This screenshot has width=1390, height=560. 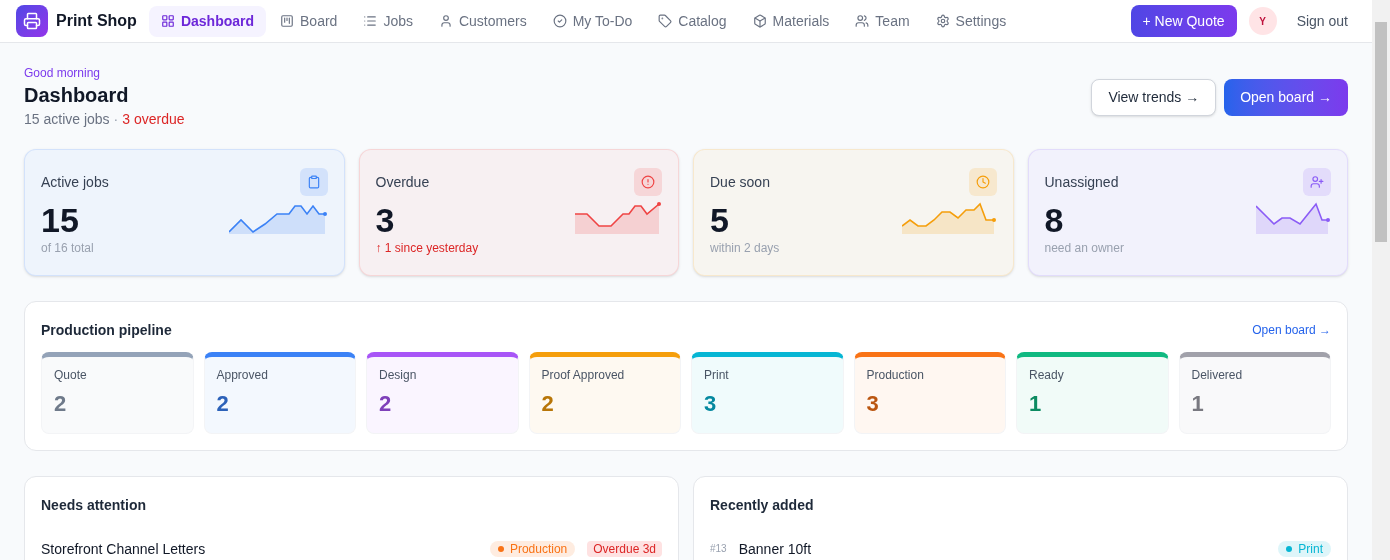 What do you see at coordinates (1092, 393) in the screenshot?
I see `stage-card: Ready 1` at bounding box center [1092, 393].